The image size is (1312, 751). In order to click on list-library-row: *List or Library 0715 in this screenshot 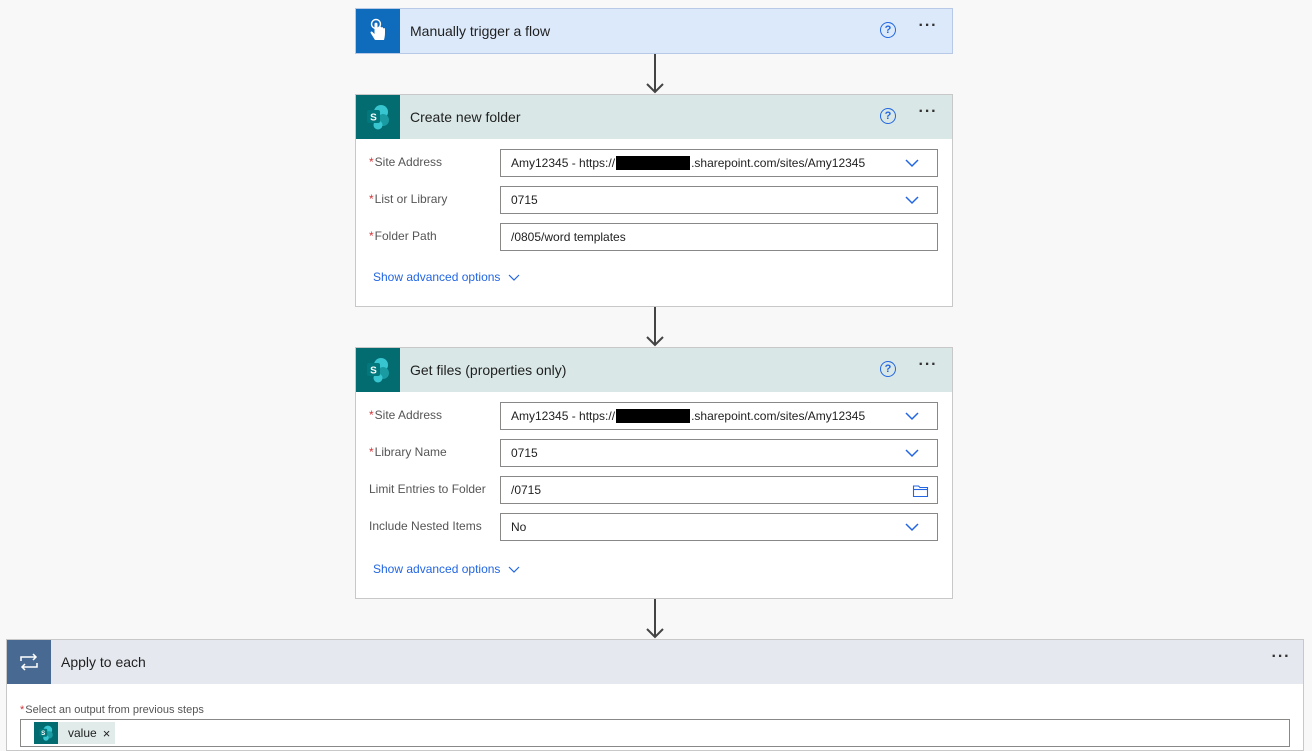, I will do `click(654, 200)`.